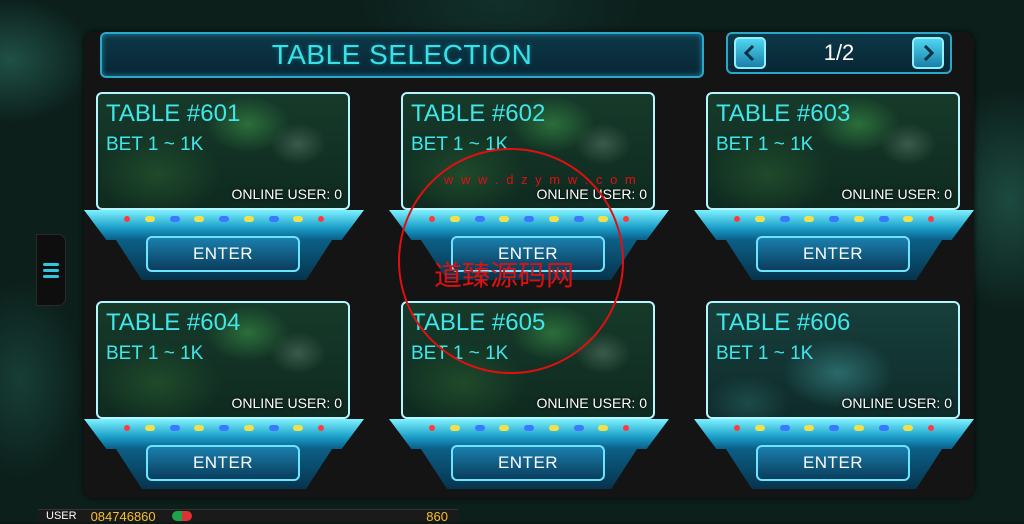 Image resolution: width=1024 pixels, height=524 pixels. Describe the element at coordinates (528, 151) in the screenshot. I see `table-preview: TABLE #602 BET 1 ~ 1K ONLINE USER: 0` at that location.